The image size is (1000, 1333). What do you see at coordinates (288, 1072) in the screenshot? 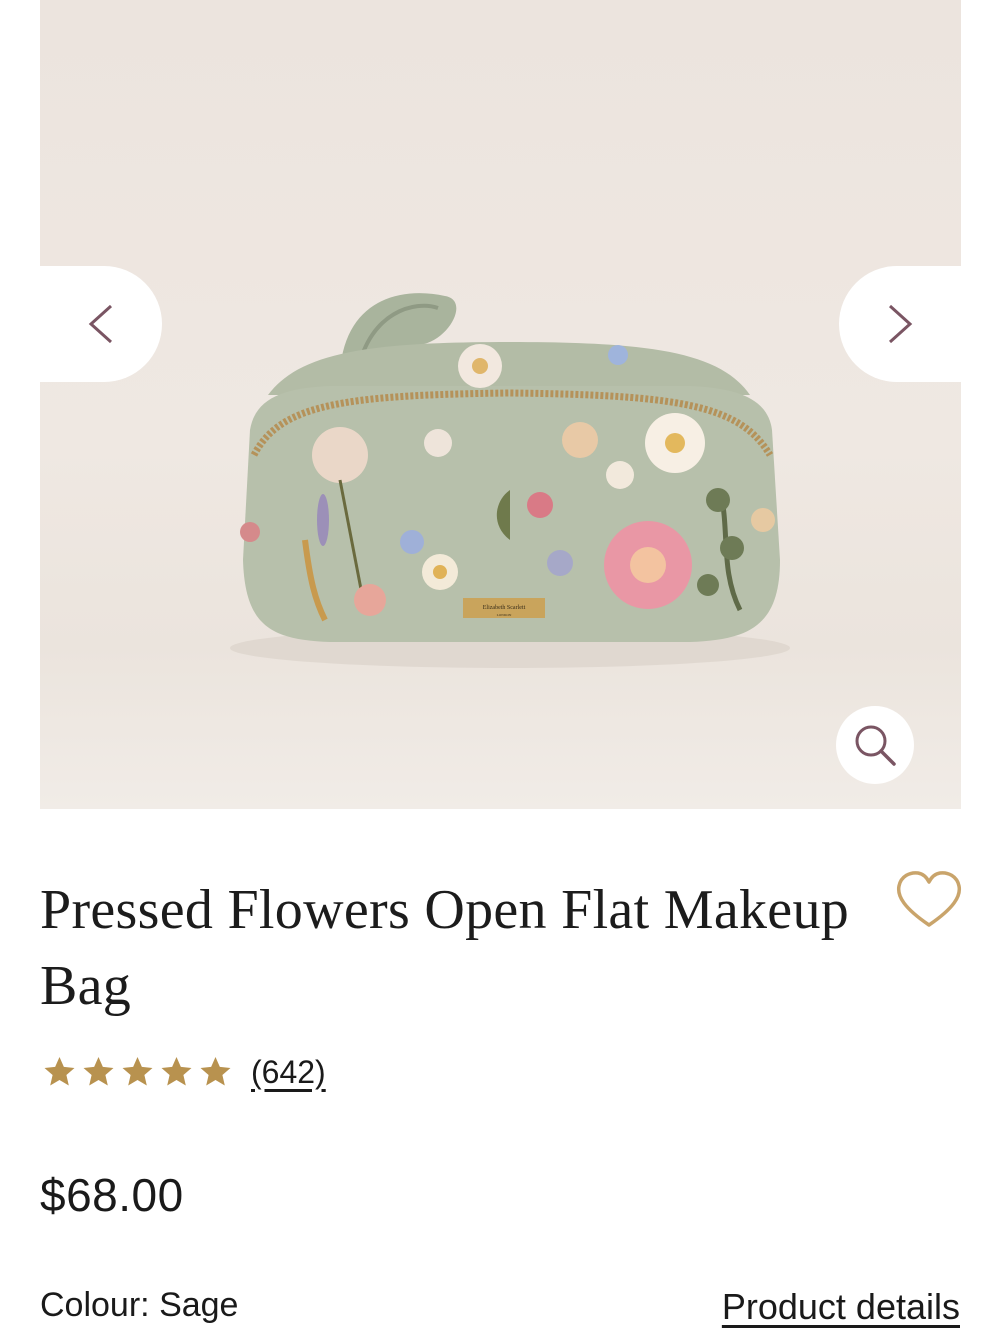
I see `reviews-count-link: (642)` at bounding box center [288, 1072].